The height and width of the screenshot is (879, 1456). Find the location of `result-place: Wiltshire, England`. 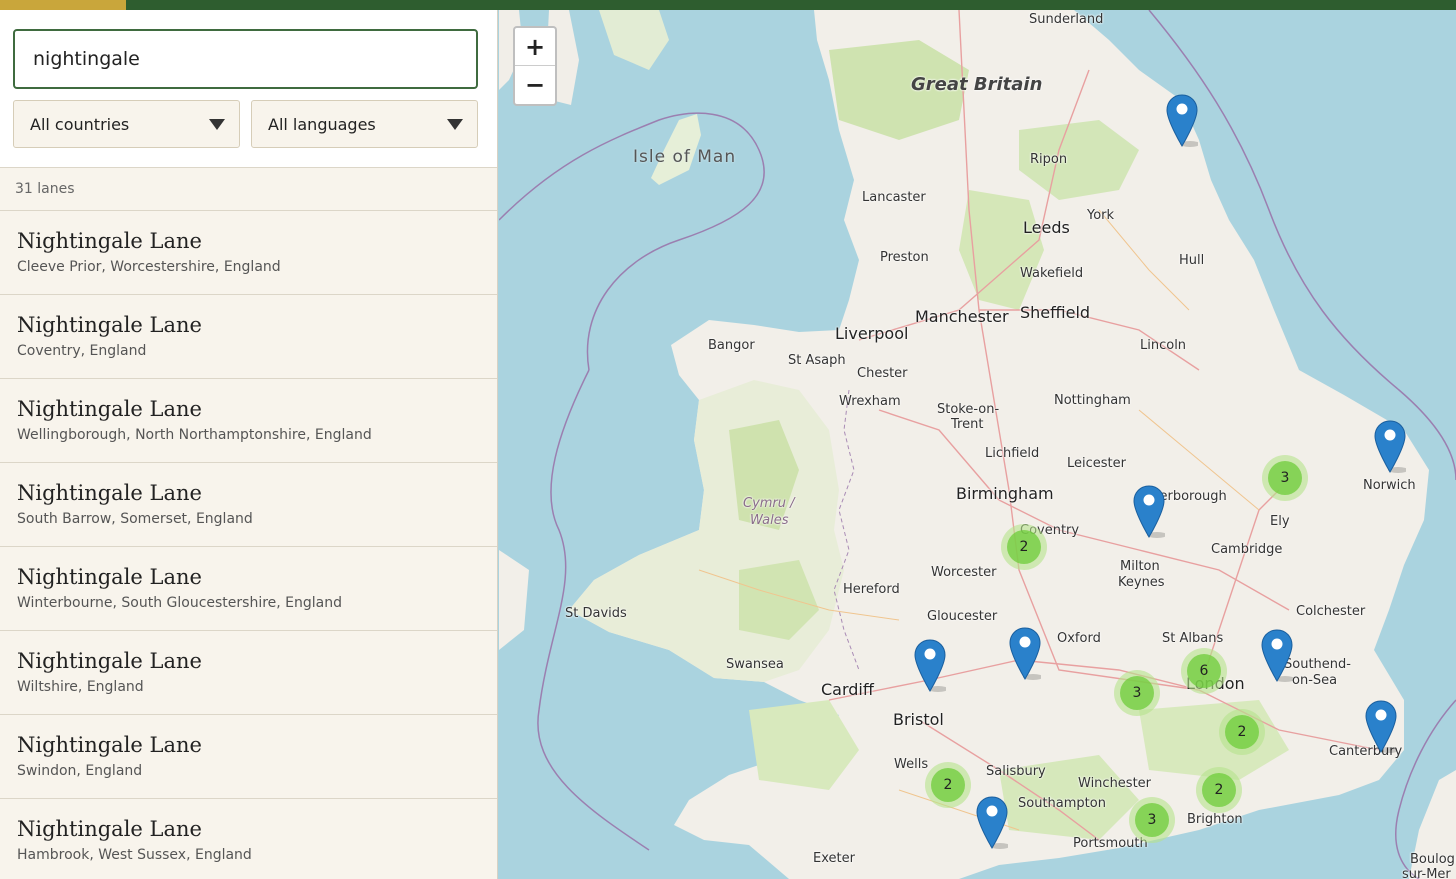

result-place: Wiltshire, England is located at coordinates (80, 687).